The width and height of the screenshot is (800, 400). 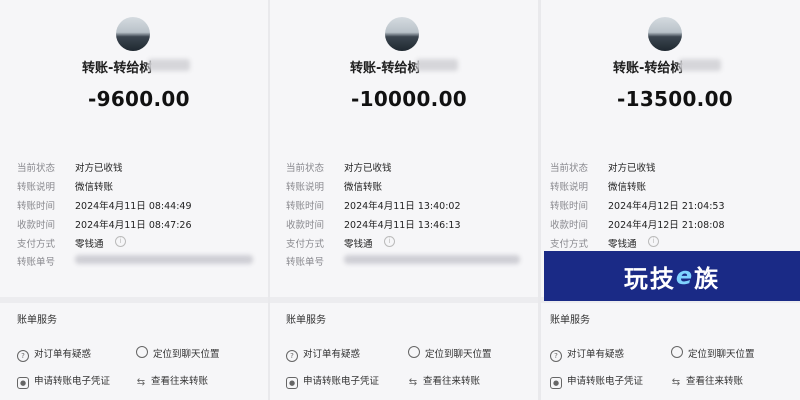 I want to click on amount: -9600.00, so click(x=139, y=99).